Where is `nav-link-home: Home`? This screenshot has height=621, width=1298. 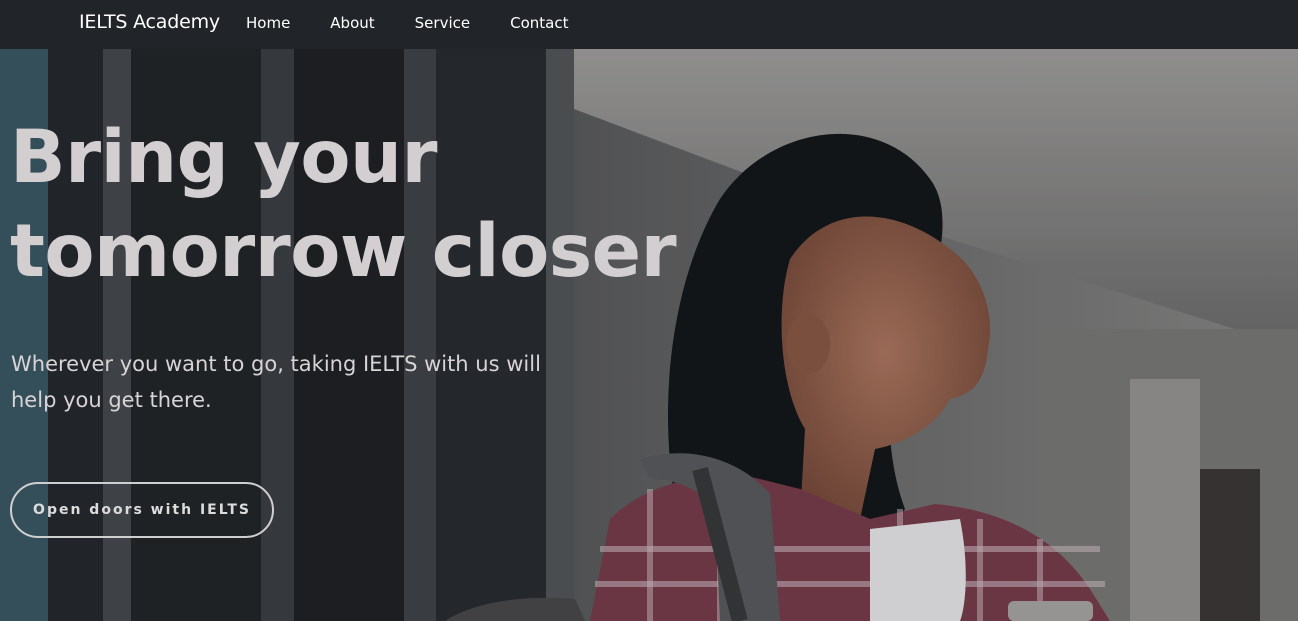 nav-link-home: Home is located at coordinates (268, 23).